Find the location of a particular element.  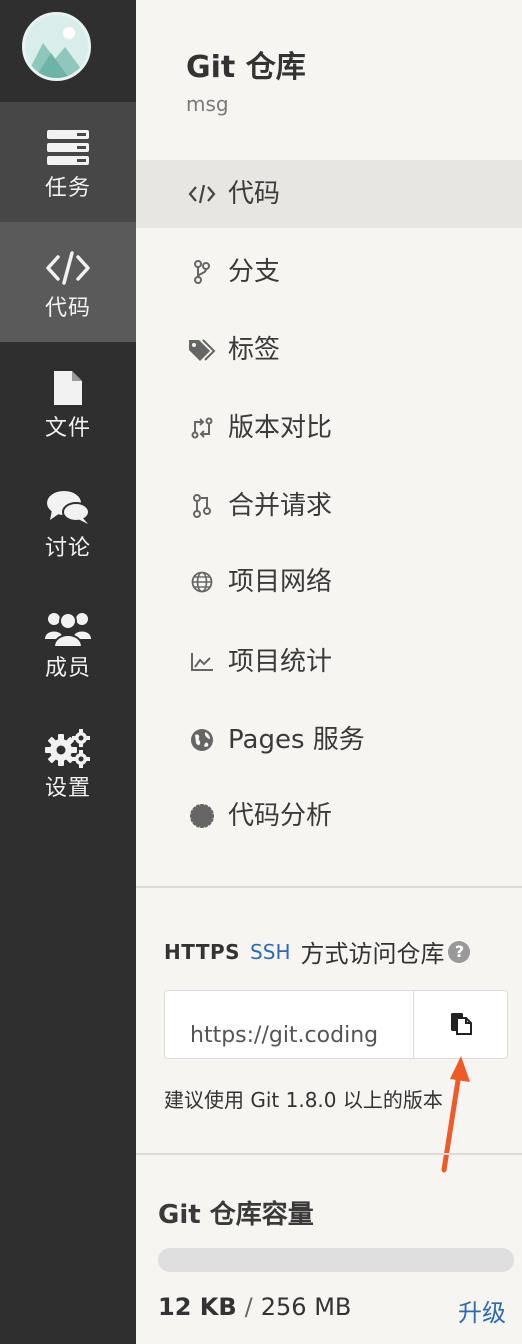

file-icon is located at coordinates (68, 388).